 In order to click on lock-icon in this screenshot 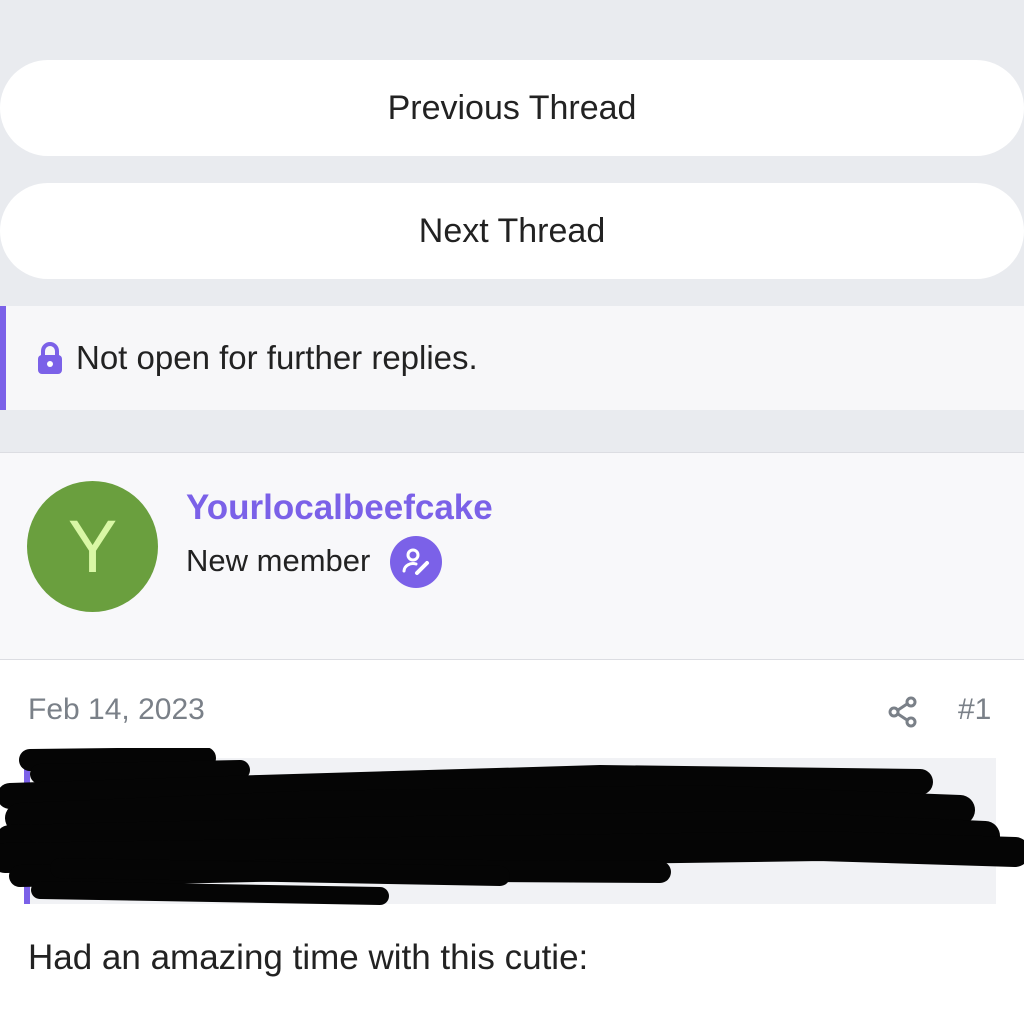, I will do `click(50, 358)`.